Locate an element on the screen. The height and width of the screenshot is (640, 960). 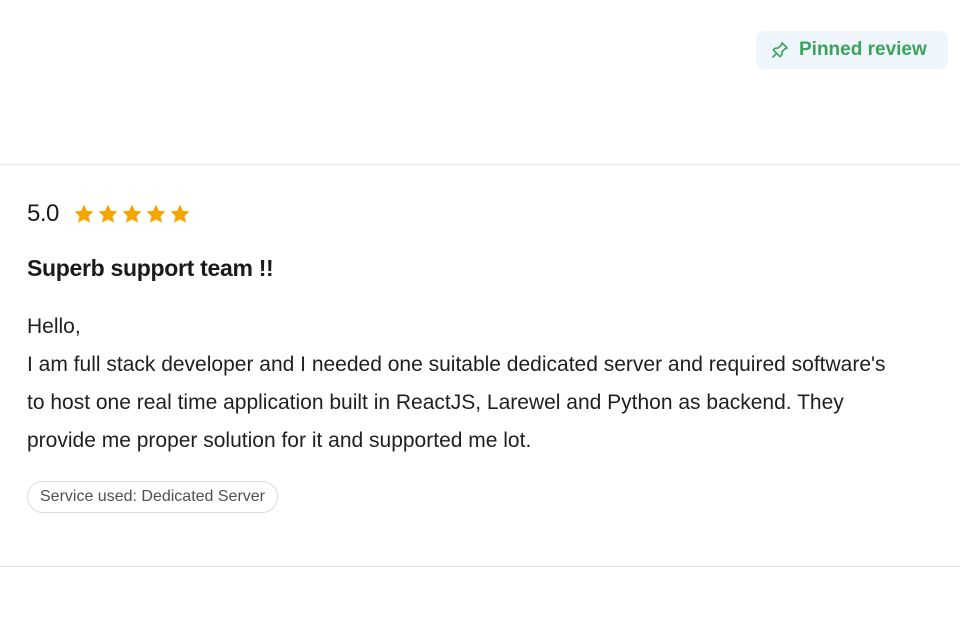
pin-icon is located at coordinates (780, 50).